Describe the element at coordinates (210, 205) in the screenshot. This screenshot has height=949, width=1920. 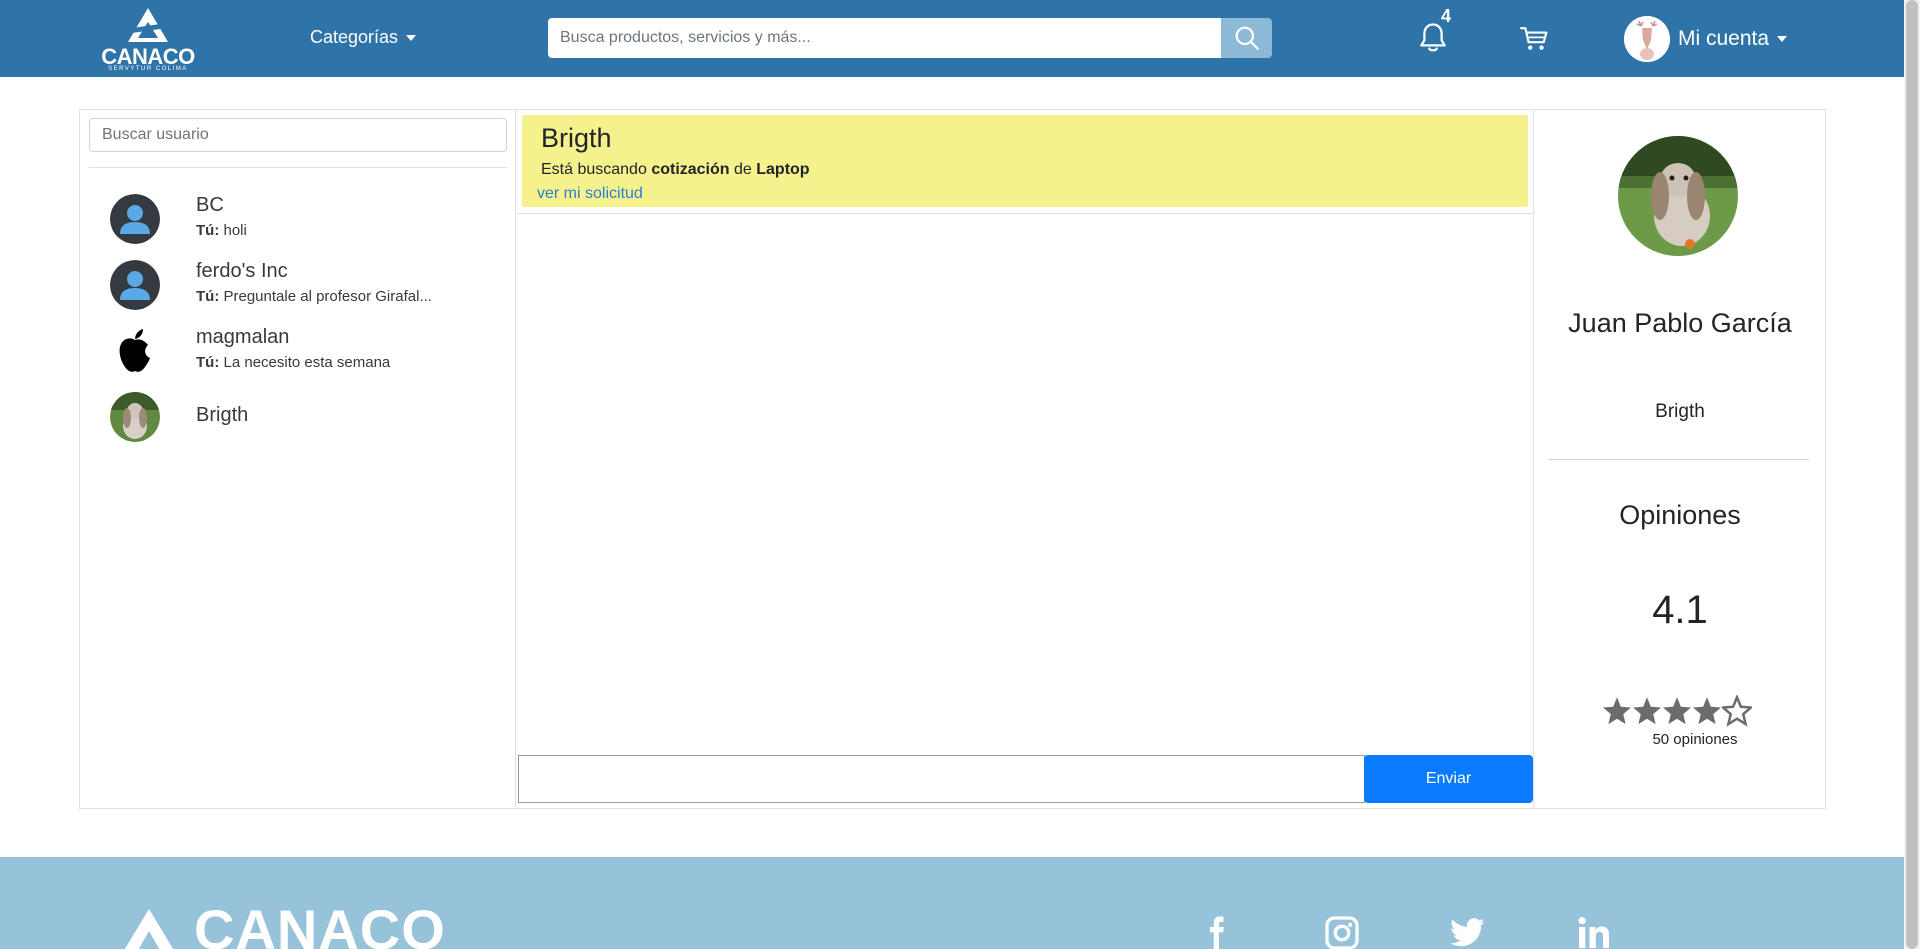
I see `contact-name: BC` at that location.